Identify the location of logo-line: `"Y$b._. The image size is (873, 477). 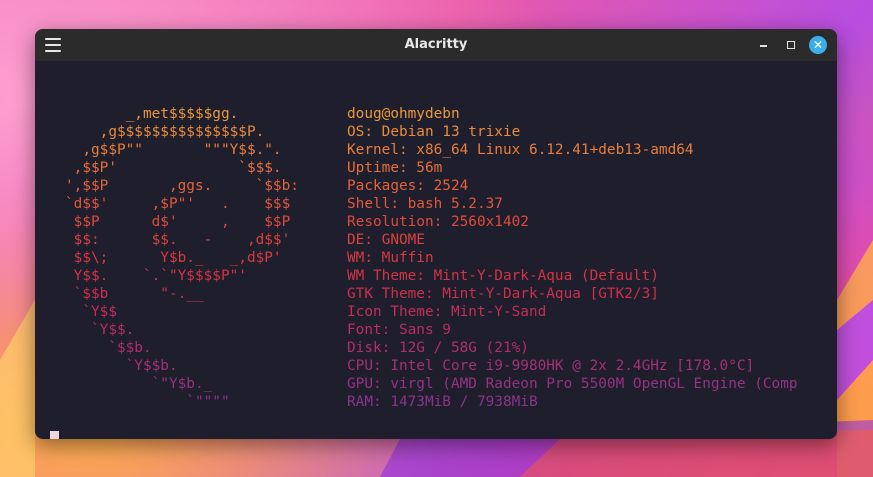
(139, 384).